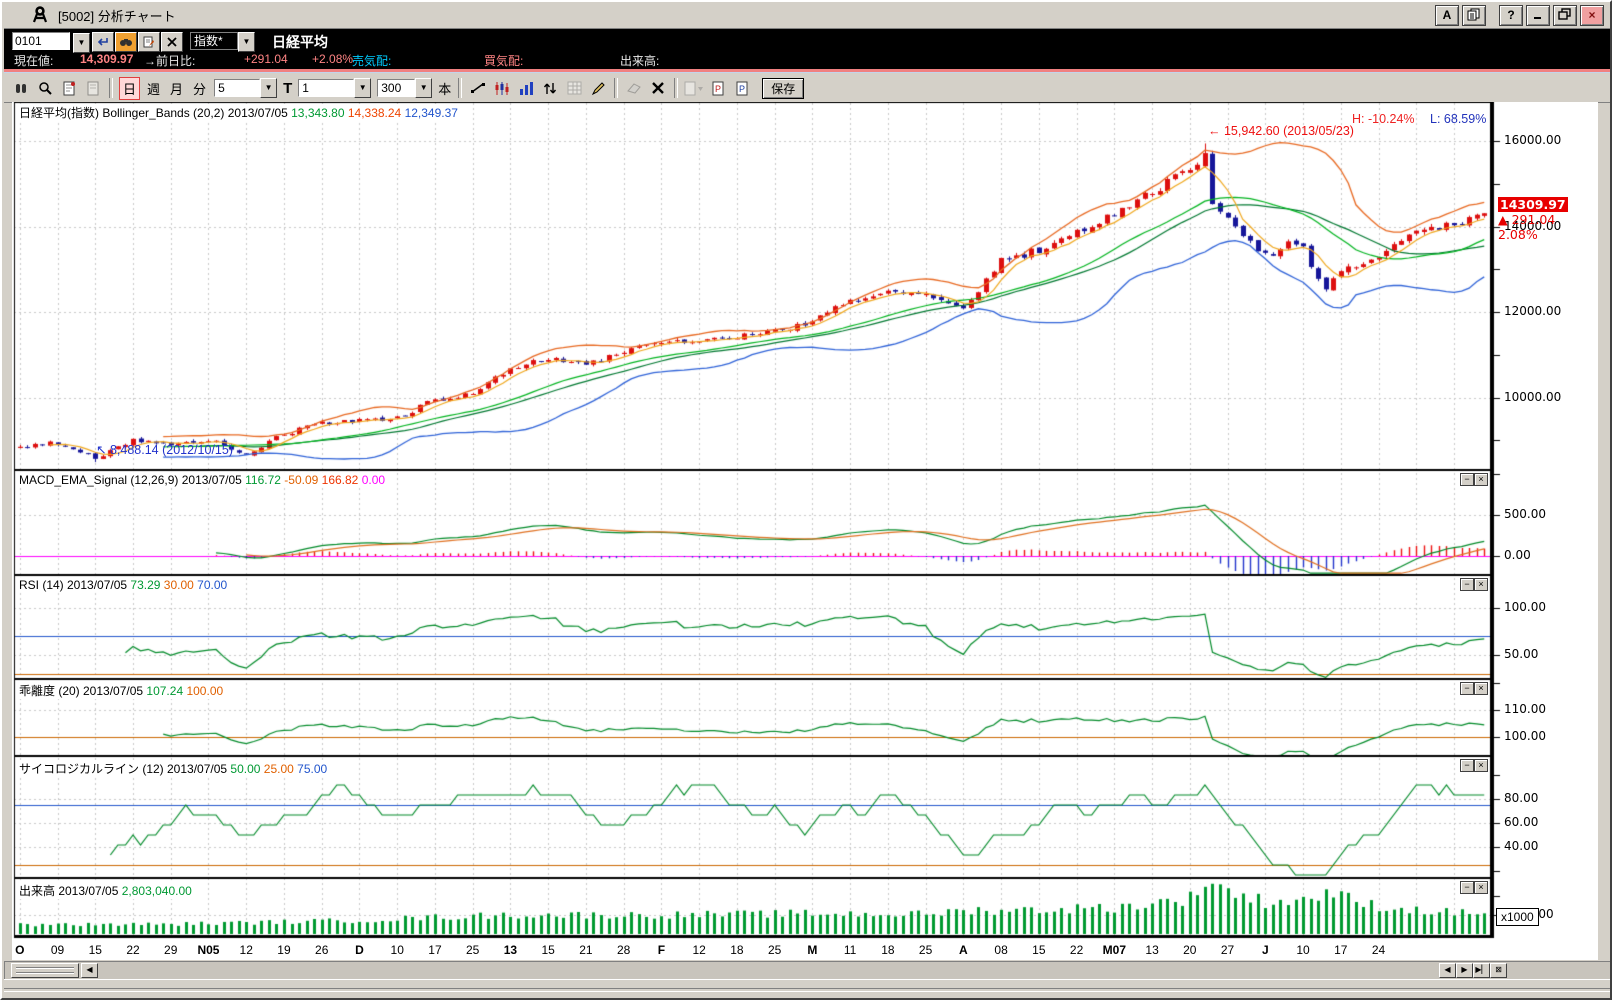 This screenshot has width=1612, height=1000. What do you see at coordinates (1447, 970) in the screenshot?
I see `page-left-button: ◀` at bounding box center [1447, 970].